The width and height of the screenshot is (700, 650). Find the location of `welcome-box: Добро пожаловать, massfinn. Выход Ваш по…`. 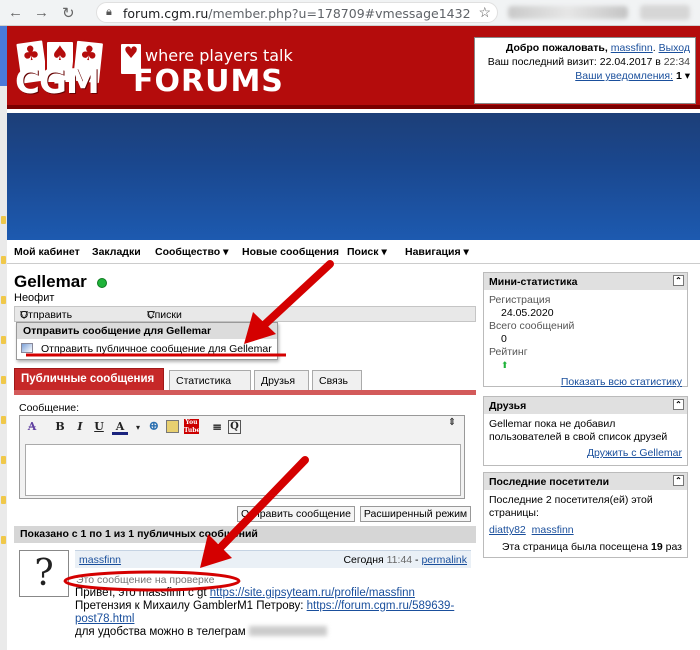

welcome-box: Добро пожаловать, massfinn. Выход Ваш по… is located at coordinates (585, 70).